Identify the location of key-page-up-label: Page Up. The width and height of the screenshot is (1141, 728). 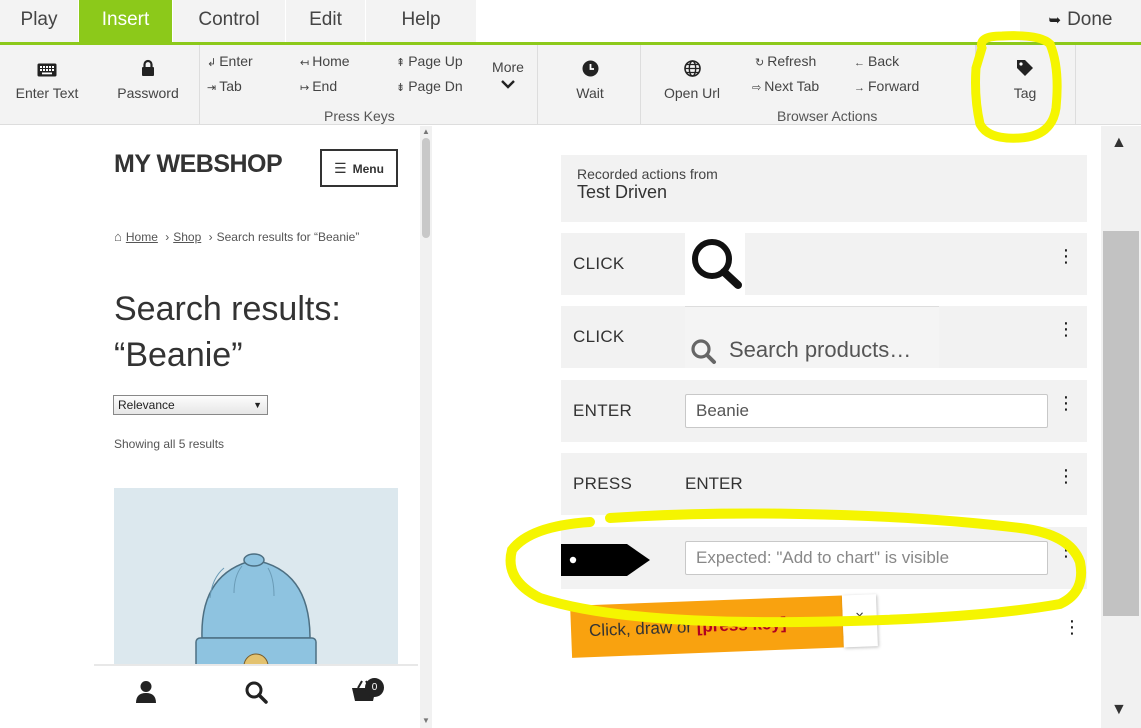
(435, 61).